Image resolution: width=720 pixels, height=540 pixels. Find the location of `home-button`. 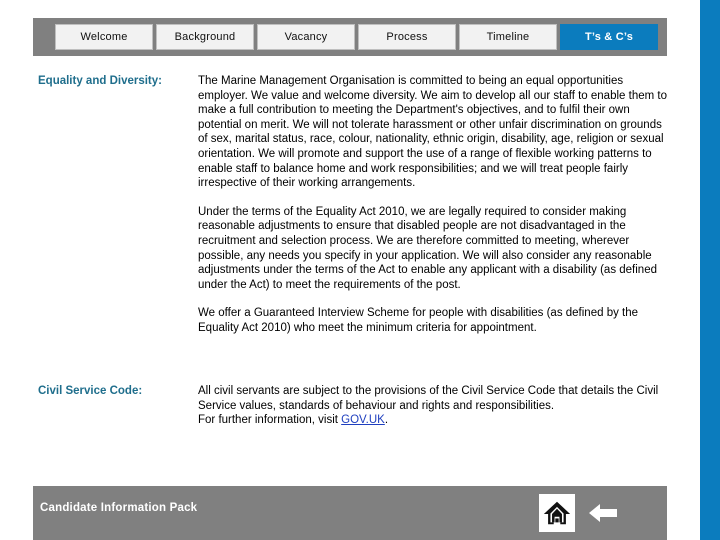

home-button is located at coordinates (557, 513).